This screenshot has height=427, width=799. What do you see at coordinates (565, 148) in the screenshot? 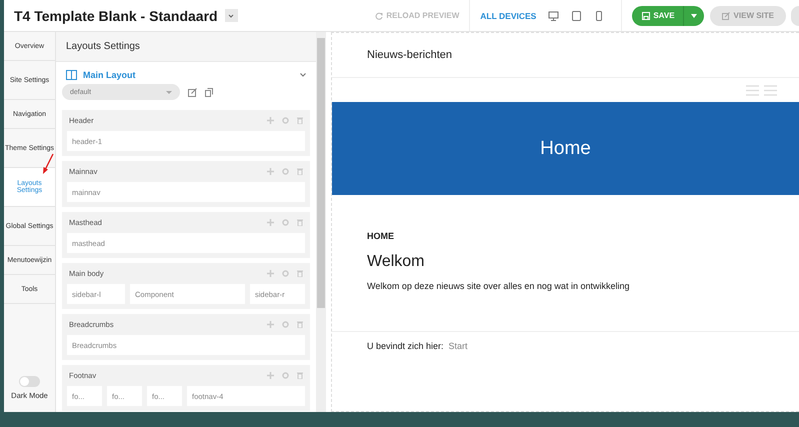
I see `page-banner: Home` at bounding box center [565, 148].